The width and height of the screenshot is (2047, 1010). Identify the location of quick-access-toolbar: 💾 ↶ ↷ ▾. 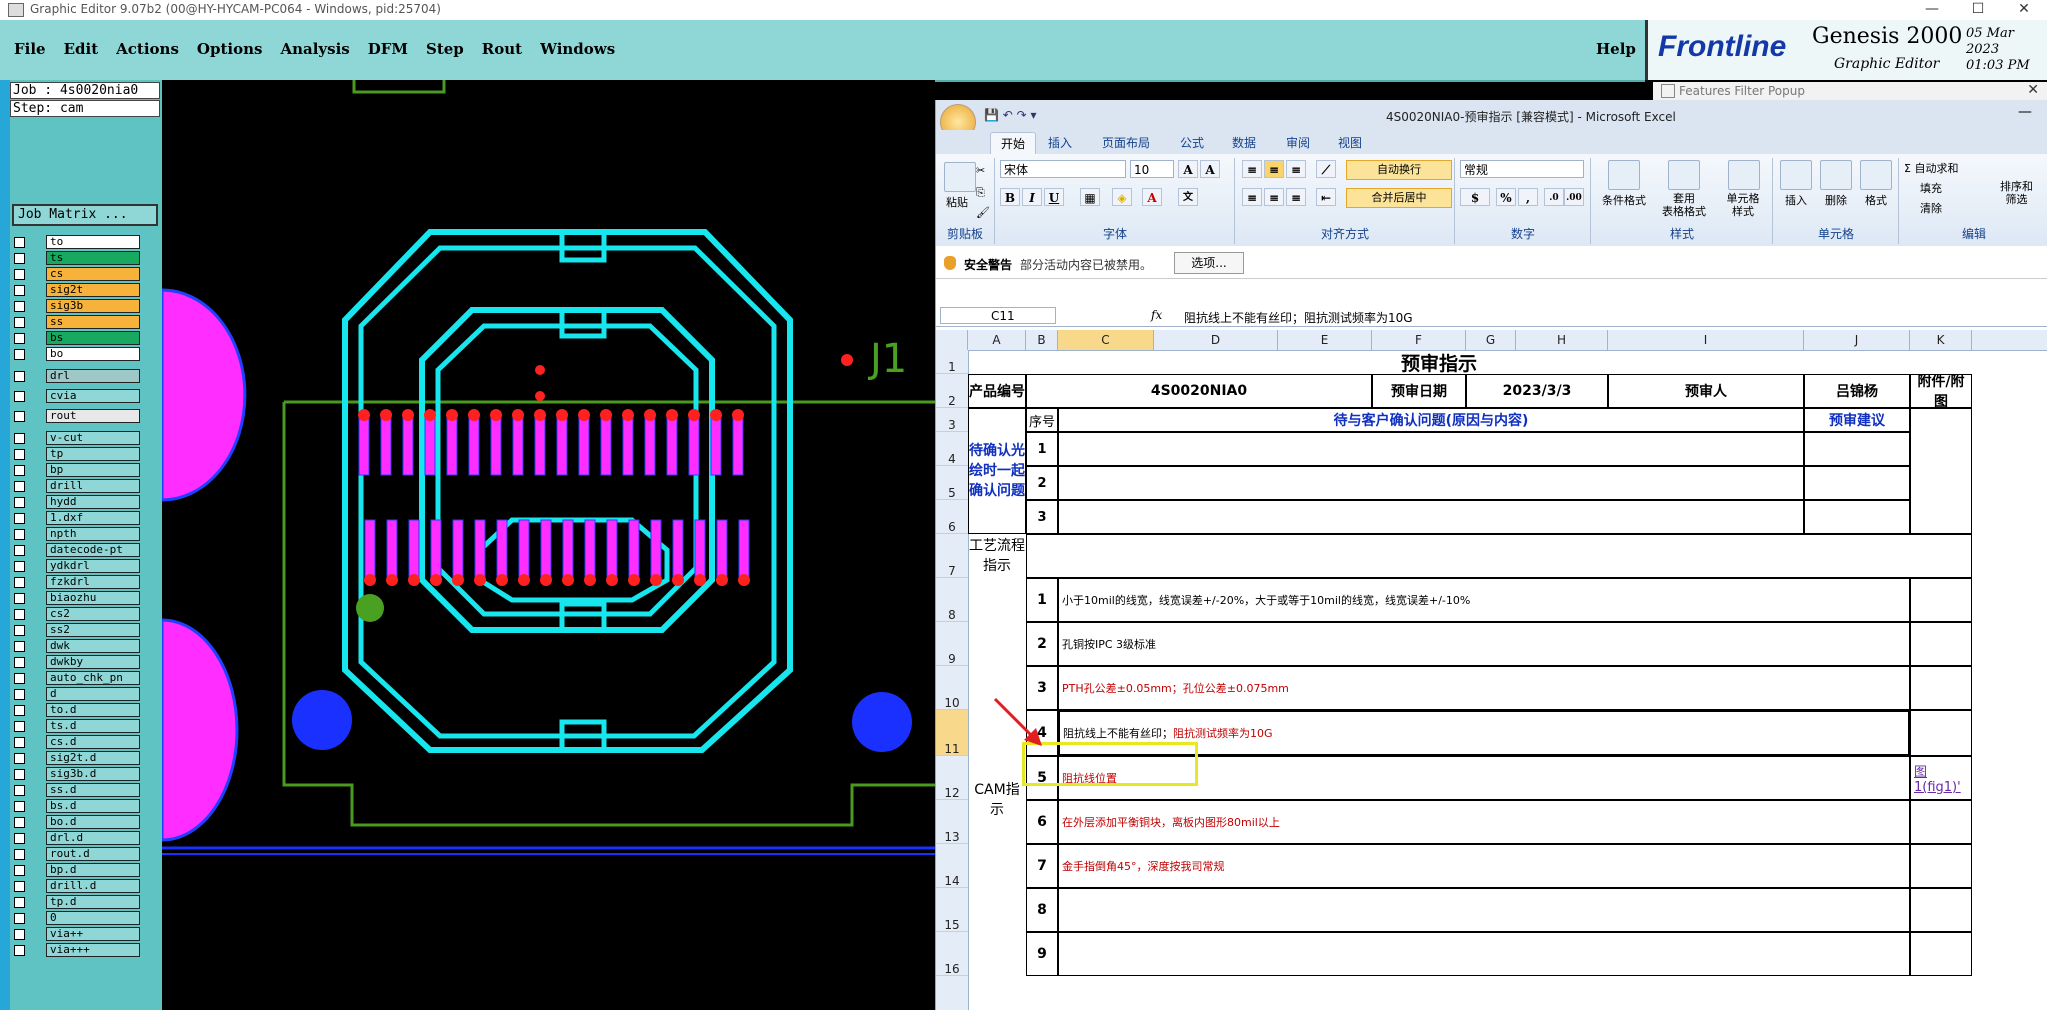
(1010, 115).